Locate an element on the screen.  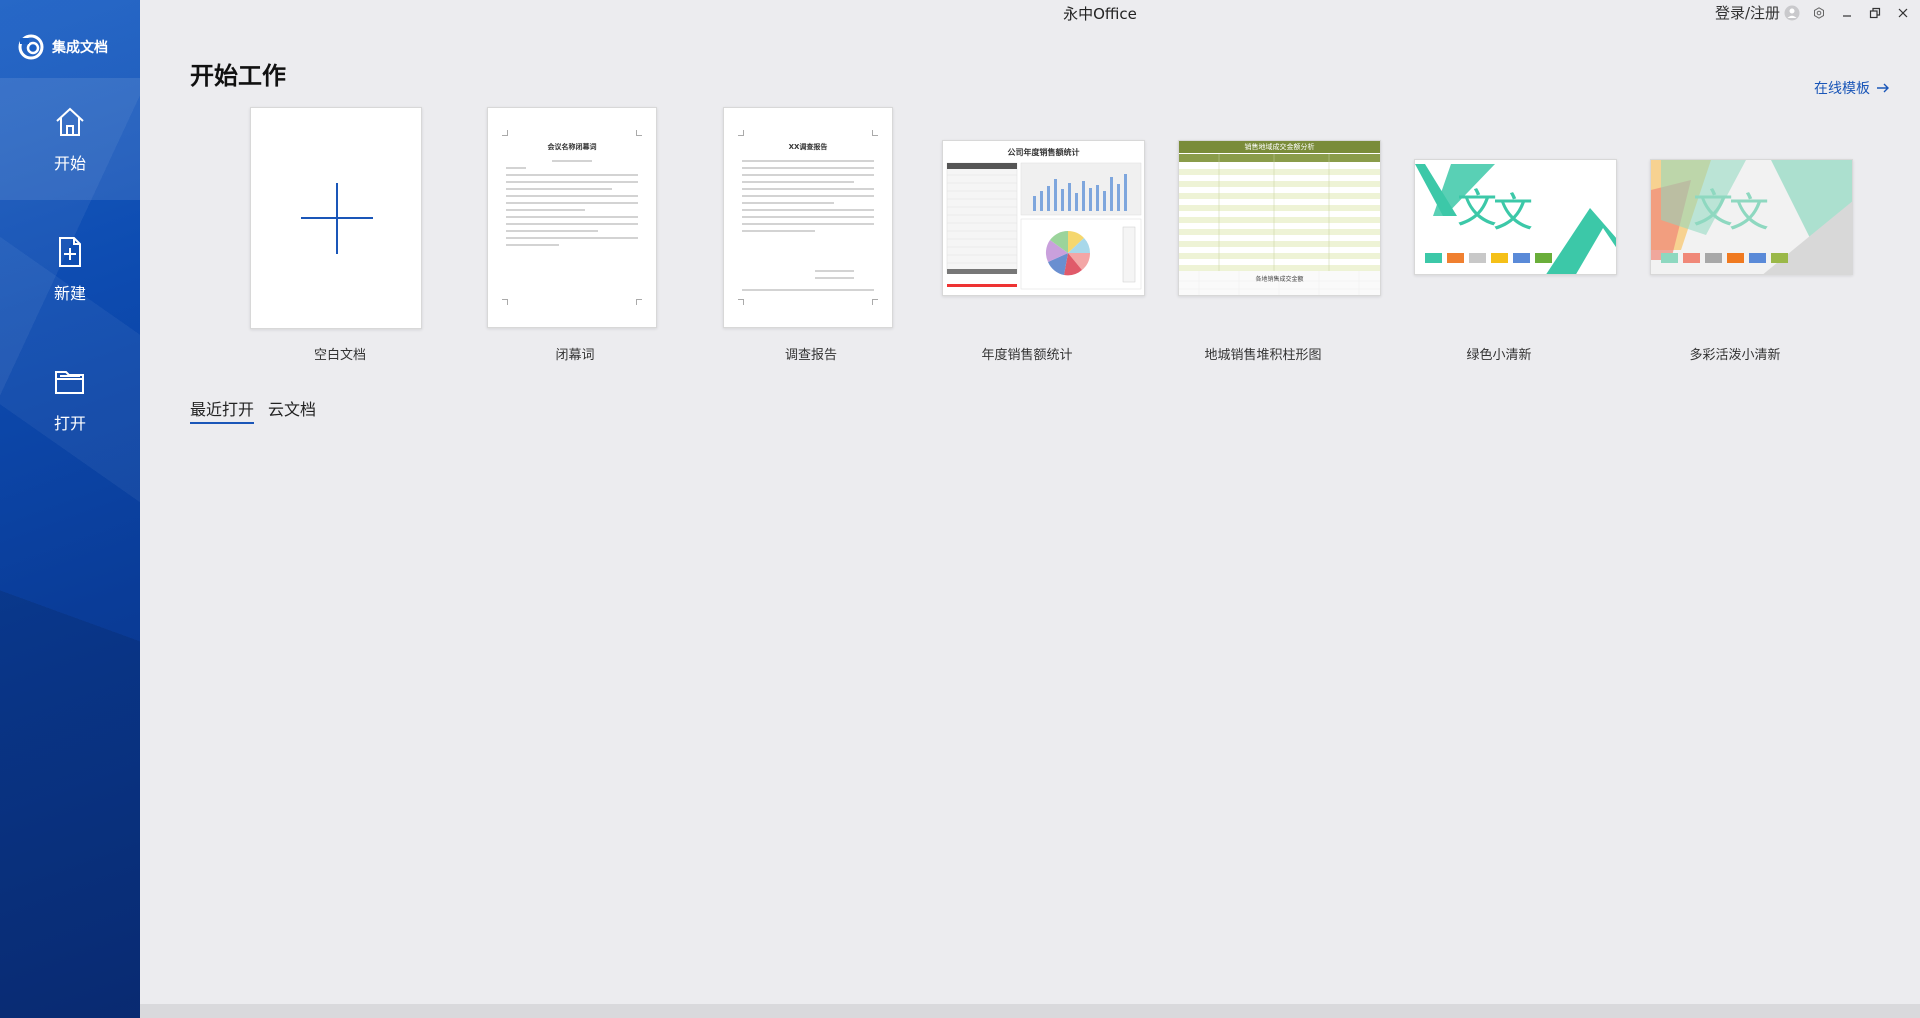
settings-button is located at coordinates (1819, 13).